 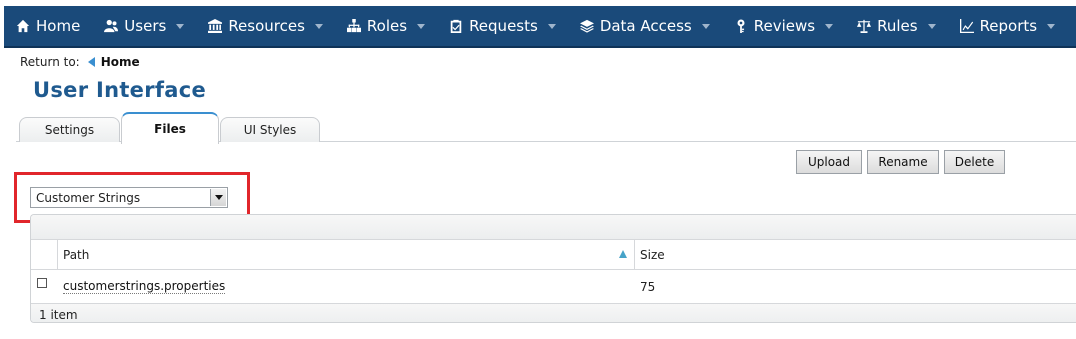 I want to click on layers-icon, so click(x=586, y=26).